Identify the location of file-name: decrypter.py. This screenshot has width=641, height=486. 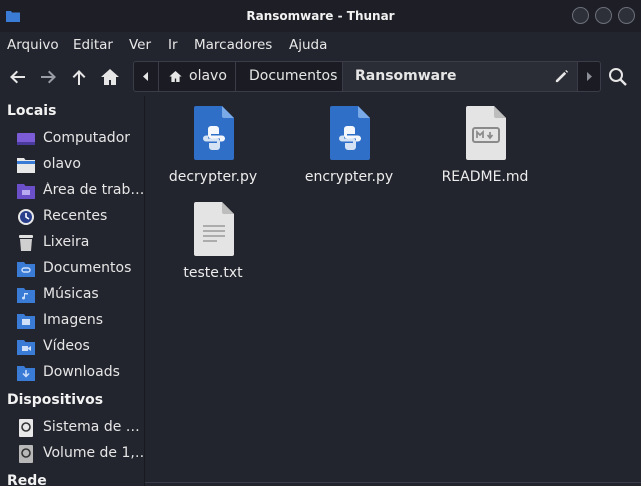
(213, 177).